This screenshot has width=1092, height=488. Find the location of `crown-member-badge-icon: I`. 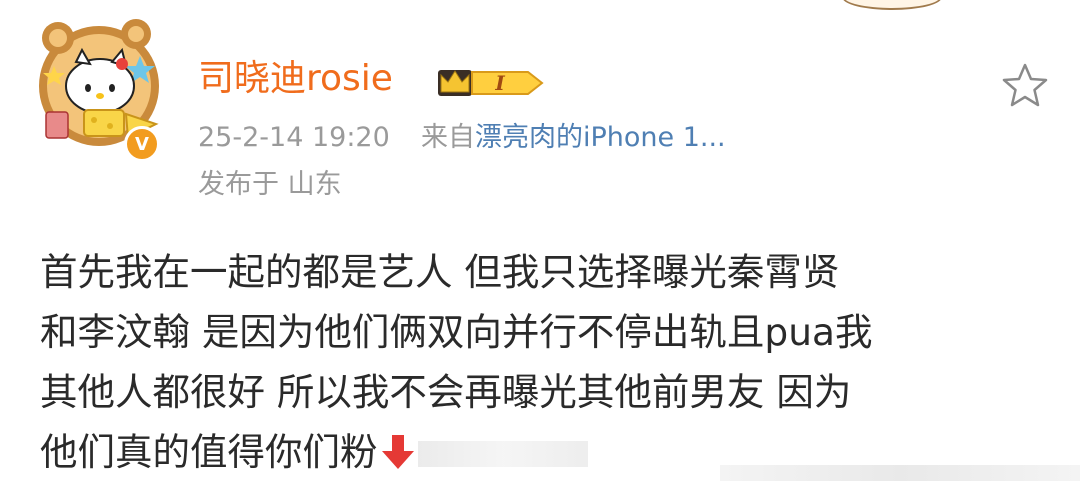

crown-member-badge-icon: I is located at coordinates (488, 82).